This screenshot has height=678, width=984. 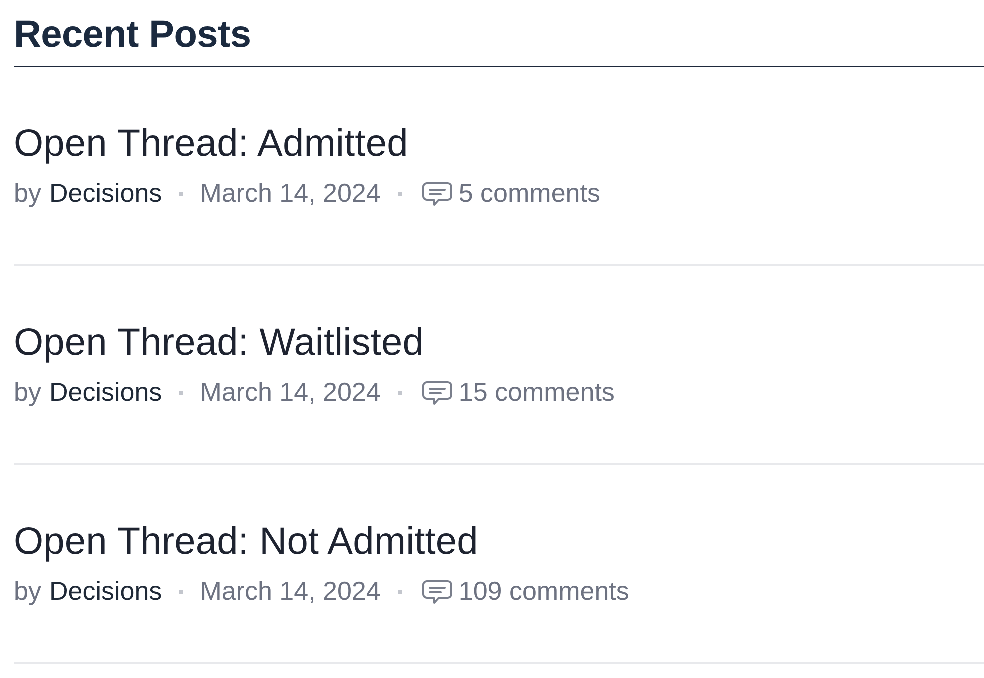 What do you see at coordinates (211, 144) in the screenshot?
I see `post-title-link: Open Thread: Admitted` at bounding box center [211, 144].